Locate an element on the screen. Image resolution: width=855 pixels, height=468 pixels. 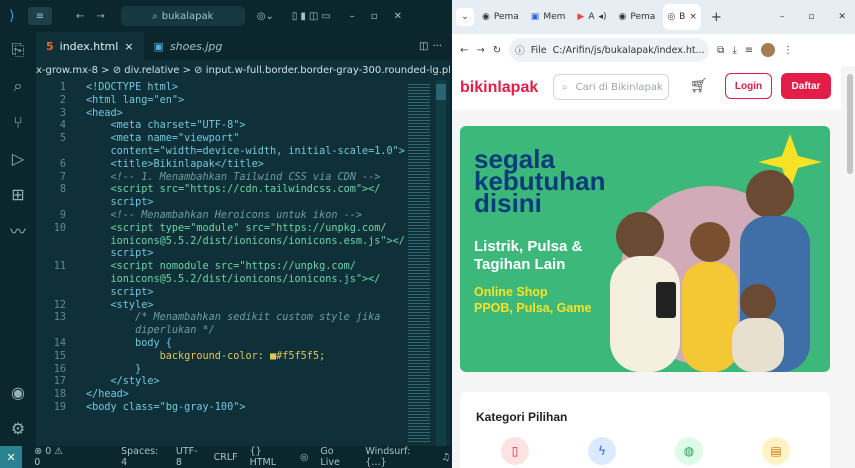
split-editor-icon: ◫ is located at coordinates (425, 46).